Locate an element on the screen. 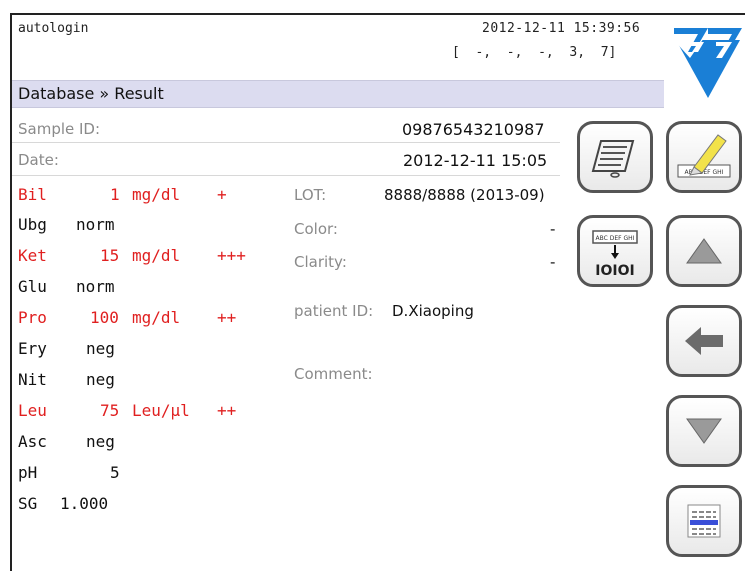 This screenshot has width=745, height=571. send-to-lis-button: ABC DEF GHI IOIOI is located at coordinates (615, 251).